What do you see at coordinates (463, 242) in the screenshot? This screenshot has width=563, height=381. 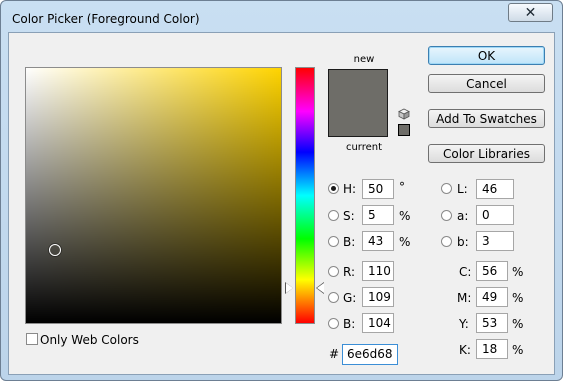 I see `lab-b-label: b:` at bounding box center [463, 242].